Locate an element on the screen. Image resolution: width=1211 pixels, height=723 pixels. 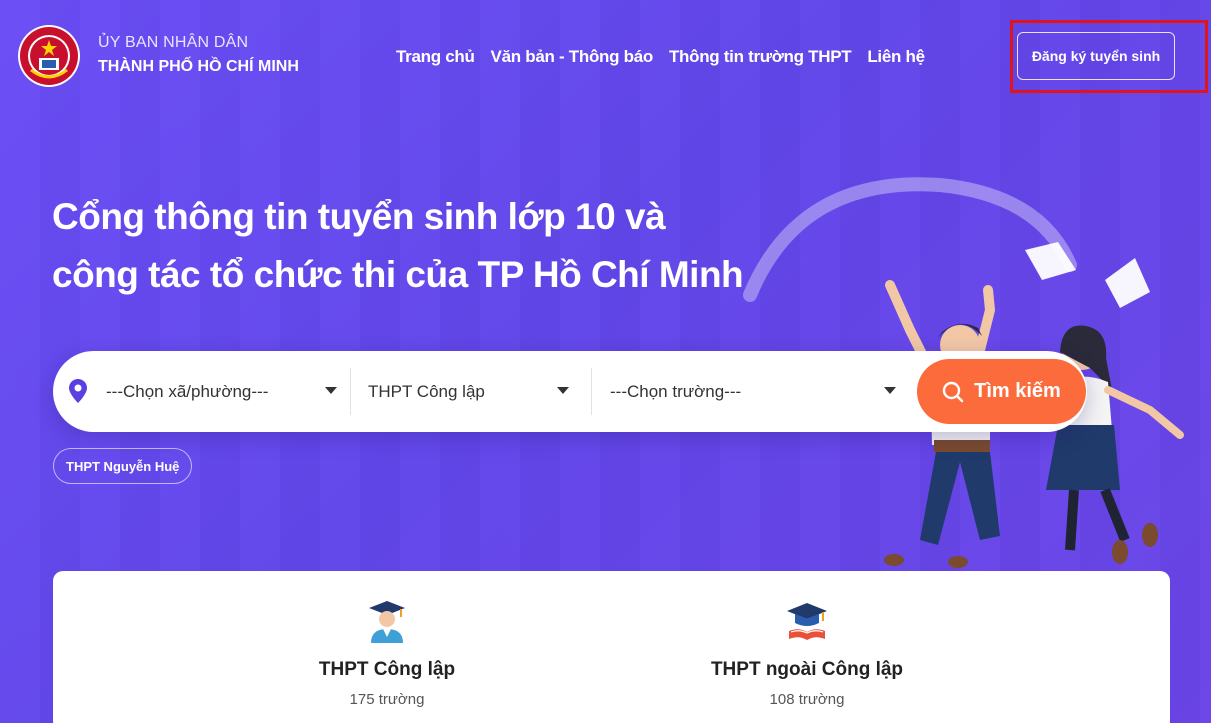
location-pin-icon is located at coordinates (78, 391).